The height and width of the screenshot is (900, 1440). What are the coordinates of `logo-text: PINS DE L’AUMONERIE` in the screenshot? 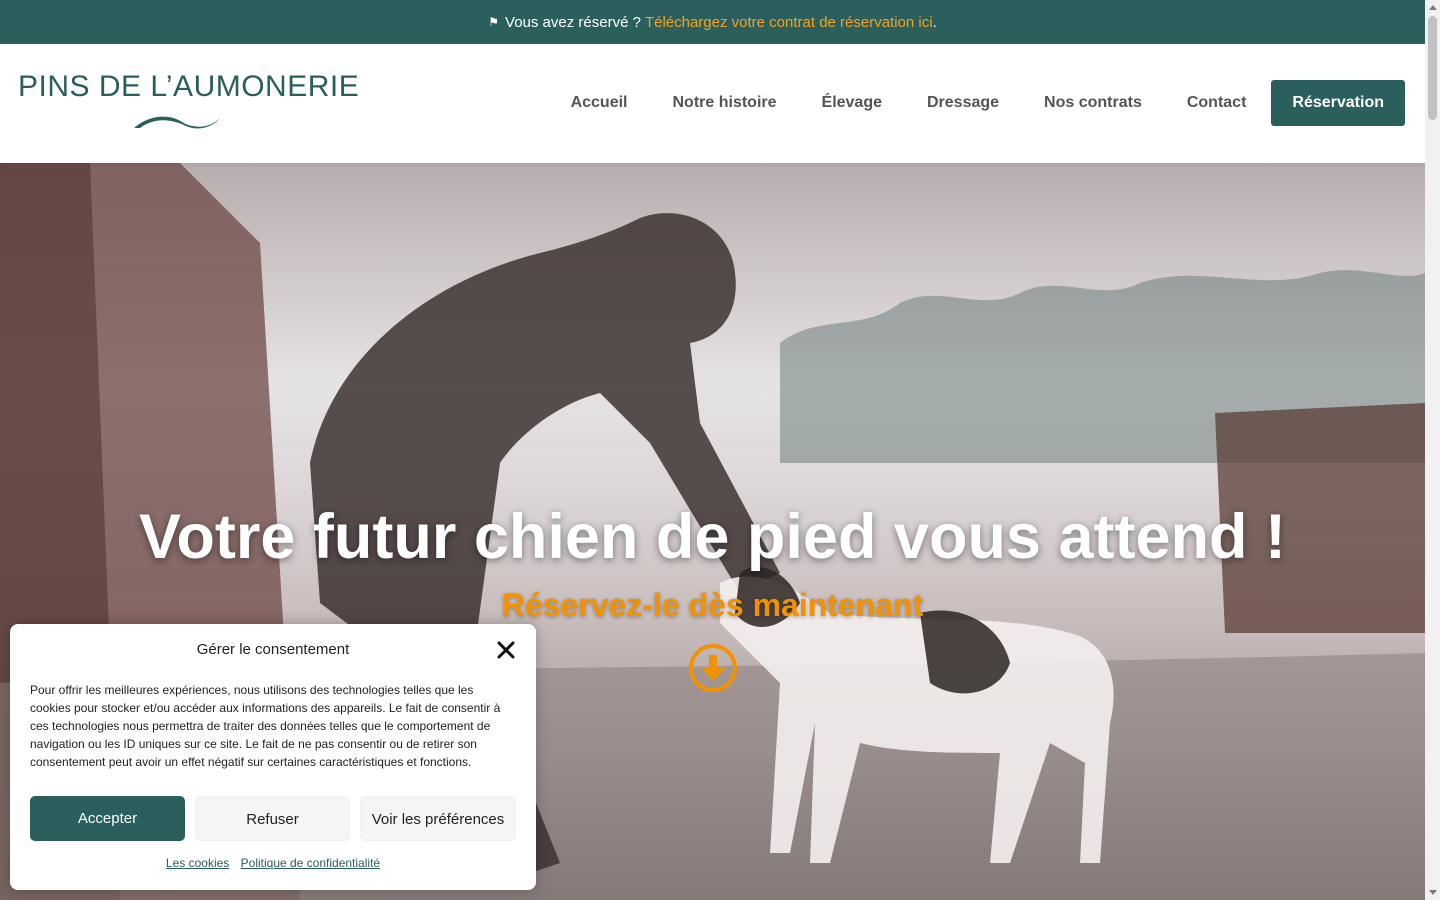 It's located at (189, 86).